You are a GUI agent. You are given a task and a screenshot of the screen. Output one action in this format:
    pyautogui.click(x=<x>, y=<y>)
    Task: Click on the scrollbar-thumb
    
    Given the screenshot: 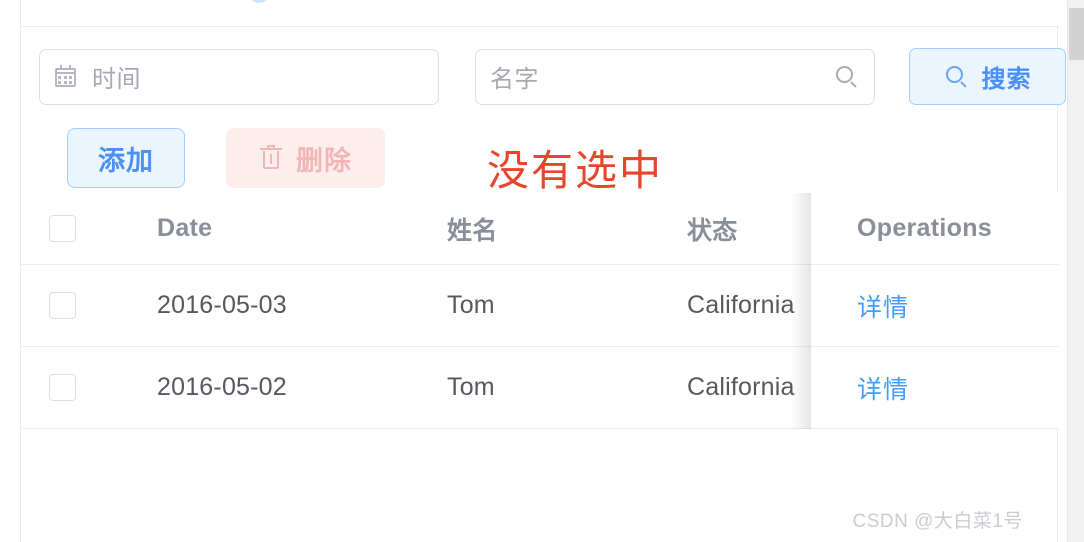 What is the action you would take?
    pyautogui.click(x=1076, y=34)
    